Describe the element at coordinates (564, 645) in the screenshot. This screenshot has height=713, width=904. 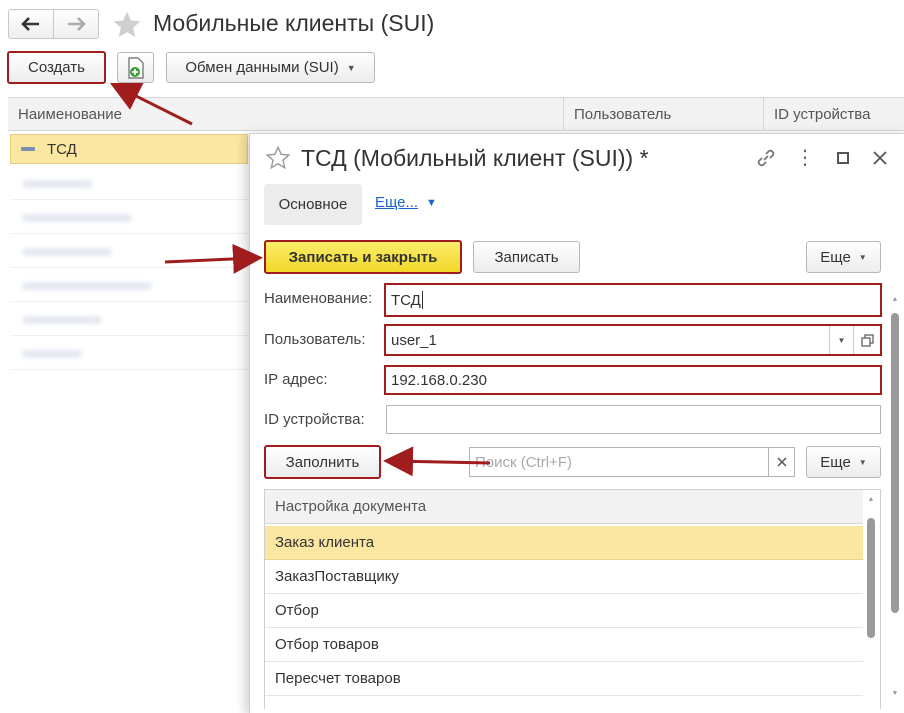
I see `table-row: Отбор товаров` at that location.